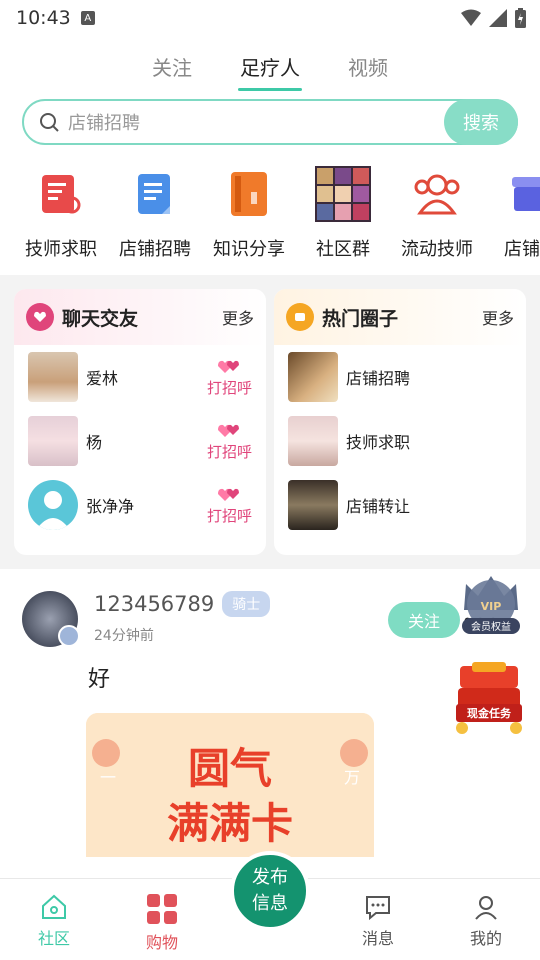  What do you see at coordinates (486, 908) in the screenshot?
I see `user-icon` at bounding box center [486, 908].